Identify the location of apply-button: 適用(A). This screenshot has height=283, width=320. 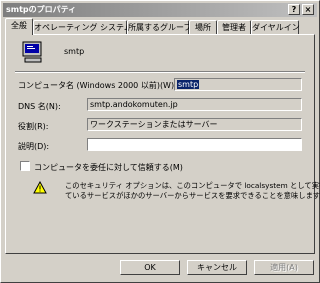
(284, 267).